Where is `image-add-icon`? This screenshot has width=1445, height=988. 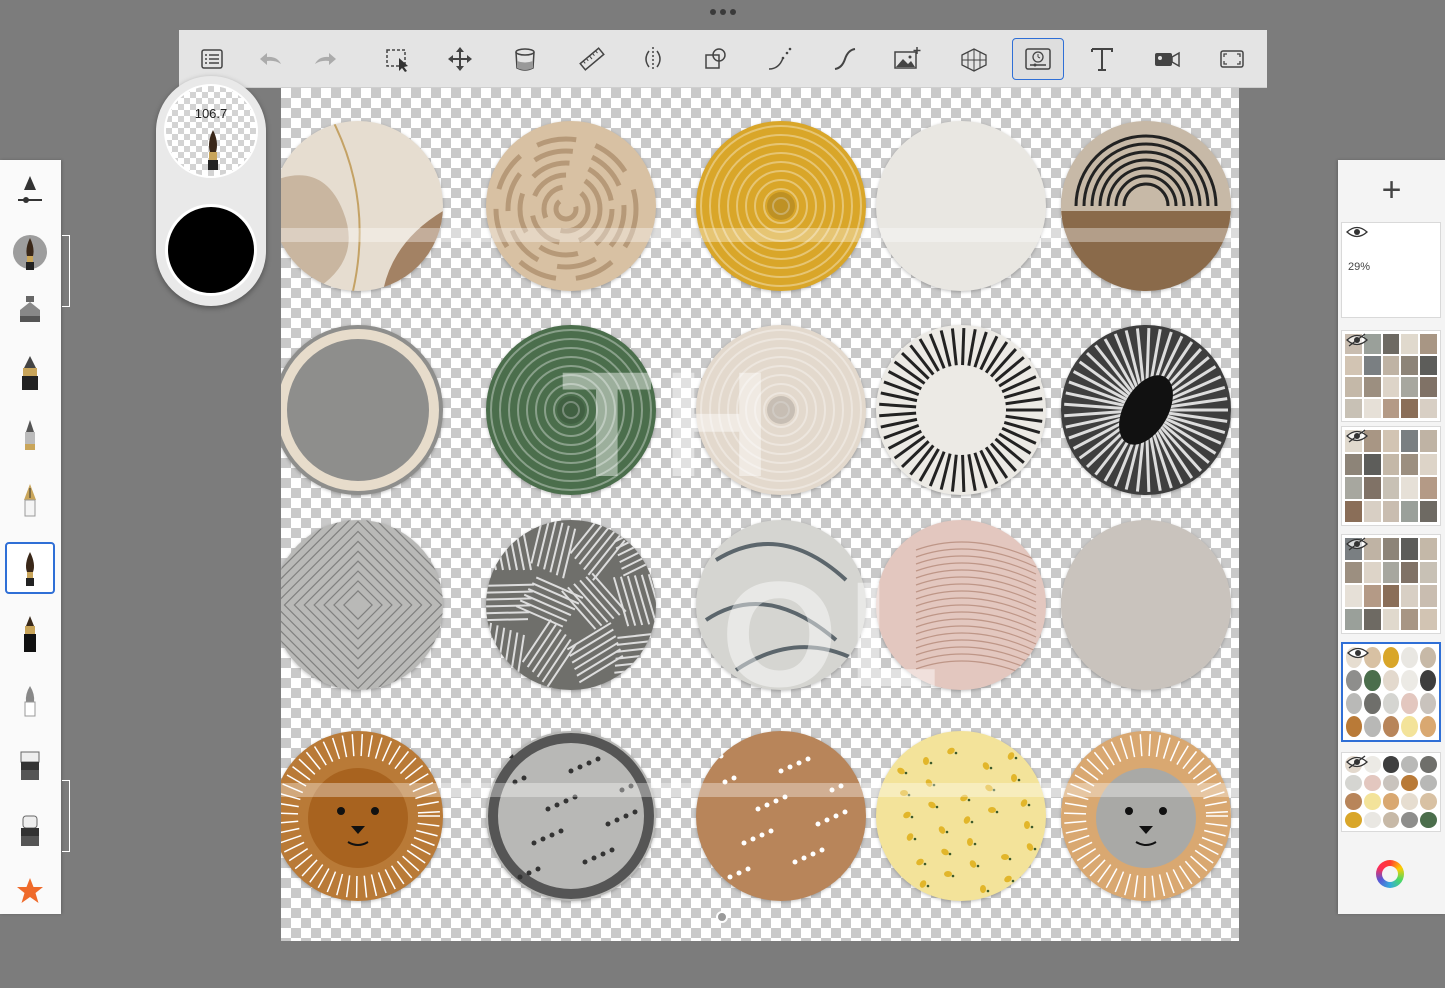
image-add-icon is located at coordinates (907, 58).